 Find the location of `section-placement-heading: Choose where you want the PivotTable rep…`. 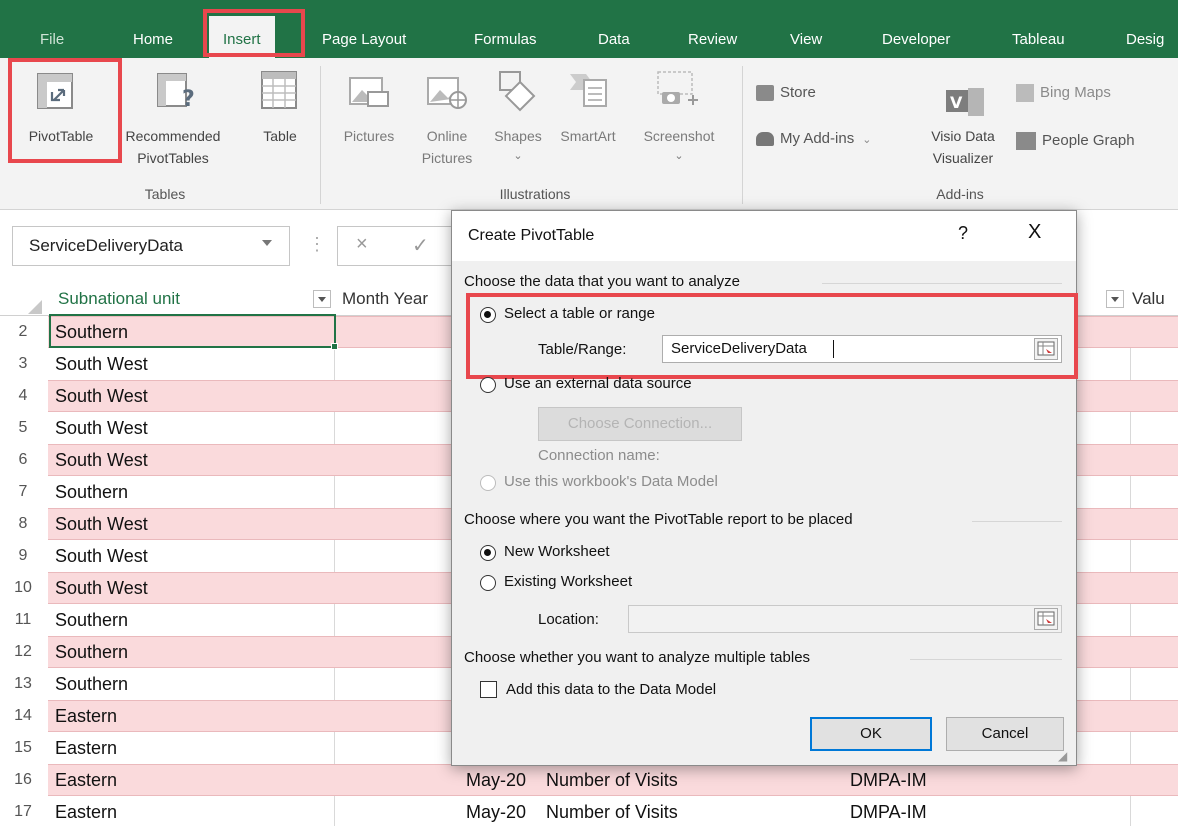

section-placement-heading: Choose where you want the PivotTable rep… is located at coordinates (658, 519).